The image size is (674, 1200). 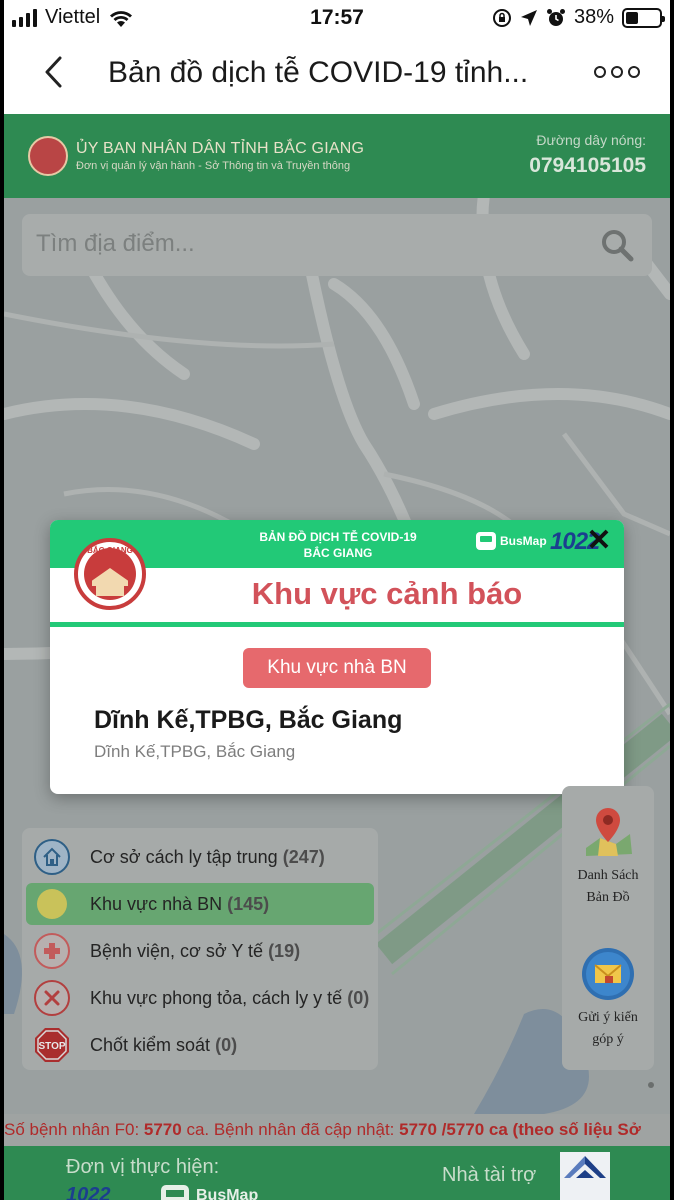 What do you see at coordinates (387, 593) in the screenshot?
I see `popup-title: Khu vực cảnh báo` at bounding box center [387, 593].